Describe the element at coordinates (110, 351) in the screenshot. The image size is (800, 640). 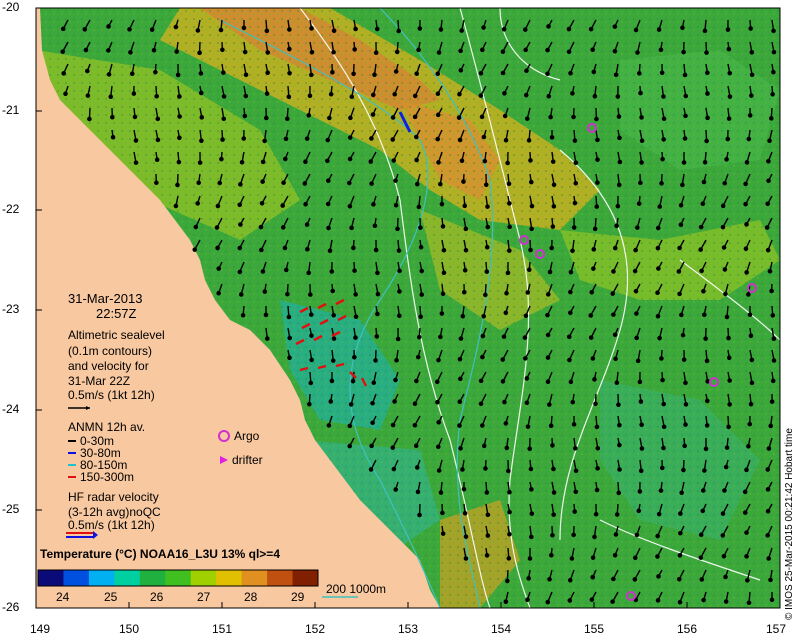
I see `altimetry-legend-line: (0.1m contours)` at that location.